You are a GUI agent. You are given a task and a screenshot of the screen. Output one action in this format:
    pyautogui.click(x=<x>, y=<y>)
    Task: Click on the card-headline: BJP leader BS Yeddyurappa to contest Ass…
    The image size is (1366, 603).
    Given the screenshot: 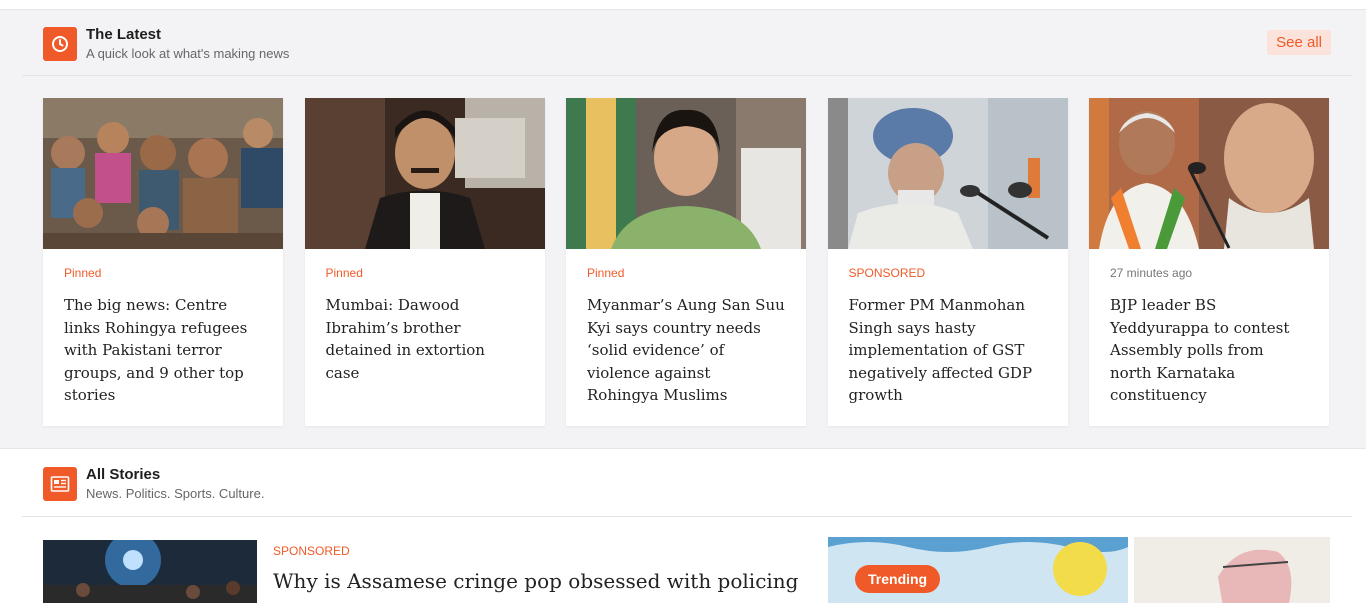 What is the action you would take?
    pyautogui.click(x=1209, y=350)
    